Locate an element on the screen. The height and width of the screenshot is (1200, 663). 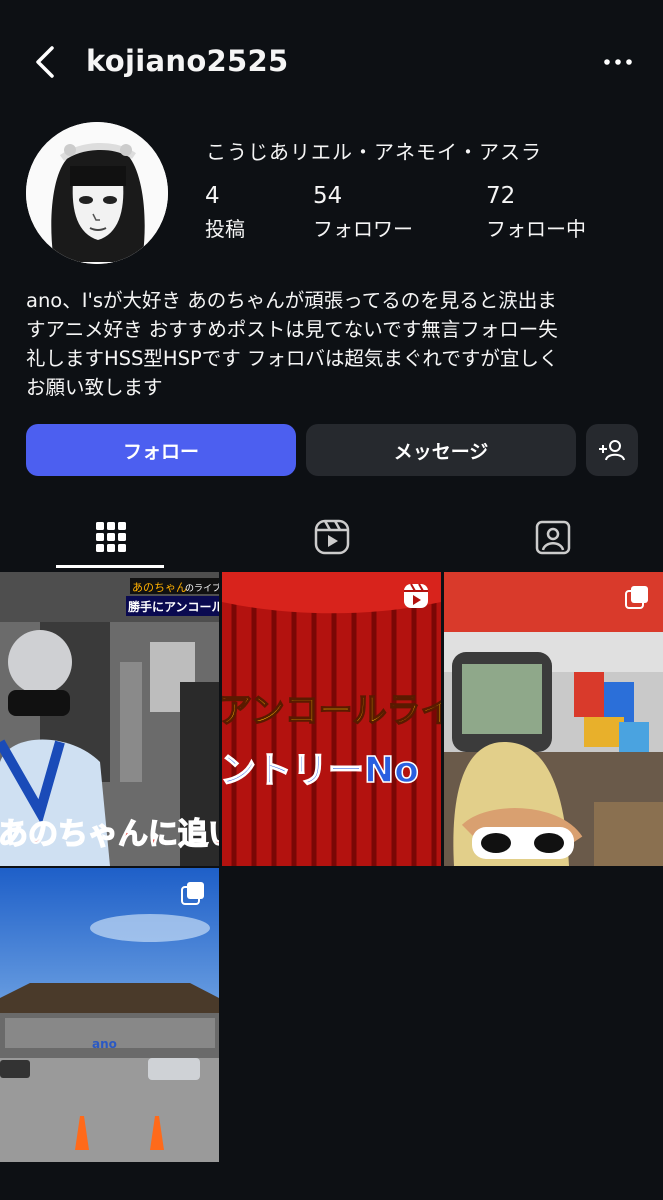
selected-tab-indicator is located at coordinates (110, 566).